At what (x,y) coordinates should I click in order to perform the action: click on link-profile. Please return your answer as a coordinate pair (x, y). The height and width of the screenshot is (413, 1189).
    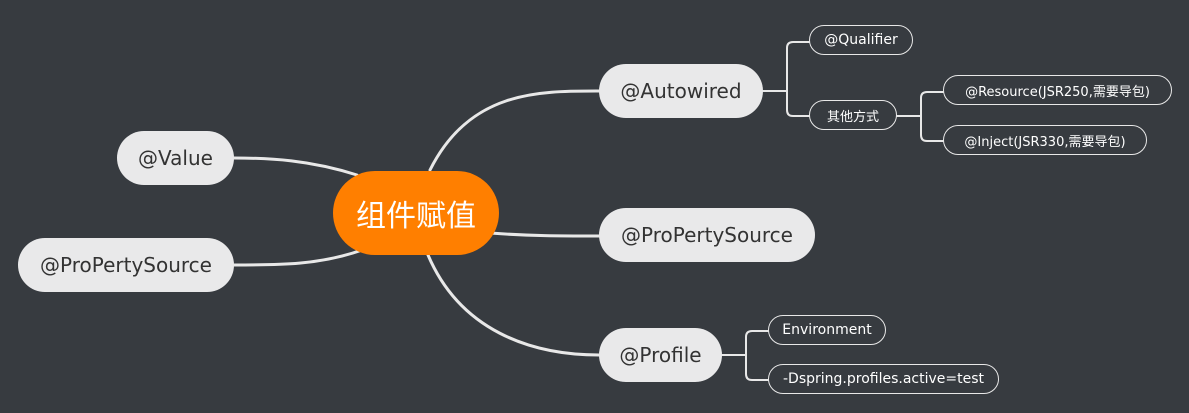
    Looking at the image, I should click on (513, 305).